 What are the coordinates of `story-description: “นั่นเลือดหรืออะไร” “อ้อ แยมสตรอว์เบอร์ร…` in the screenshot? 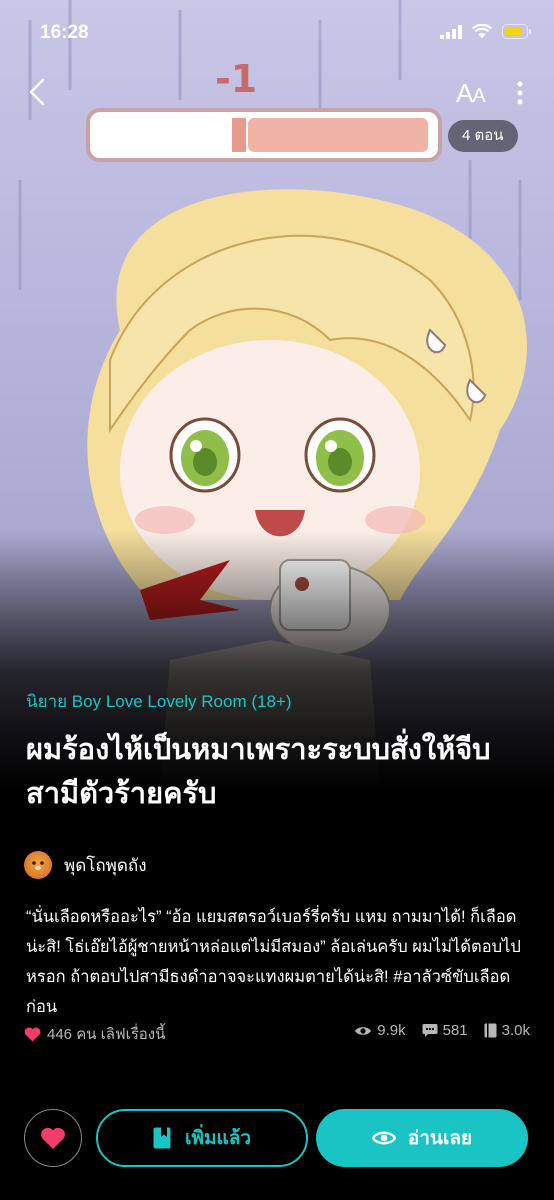 It's located at (273, 962).